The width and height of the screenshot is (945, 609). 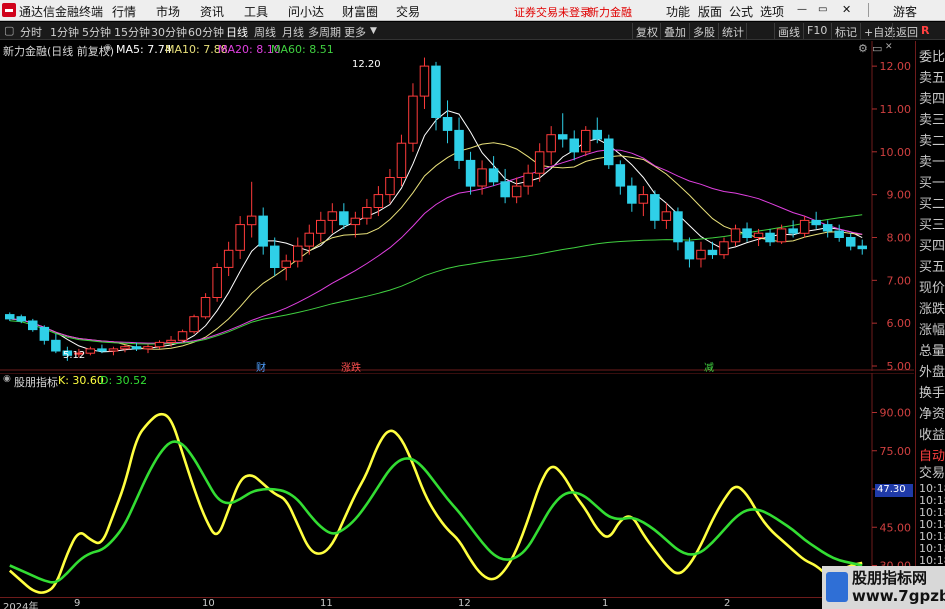 I want to click on huaxian-button: 画线, so click(x=788, y=31).